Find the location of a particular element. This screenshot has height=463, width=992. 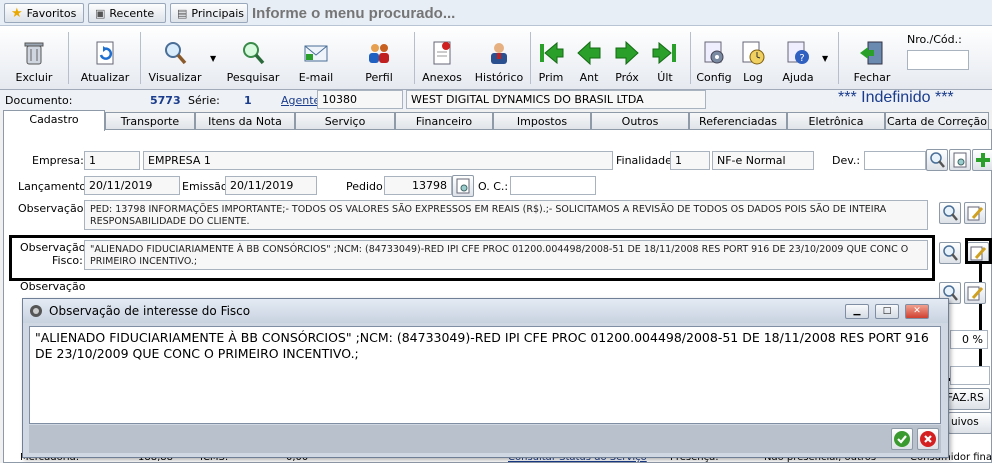

close-button: ✕ is located at coordinates (917, 311).